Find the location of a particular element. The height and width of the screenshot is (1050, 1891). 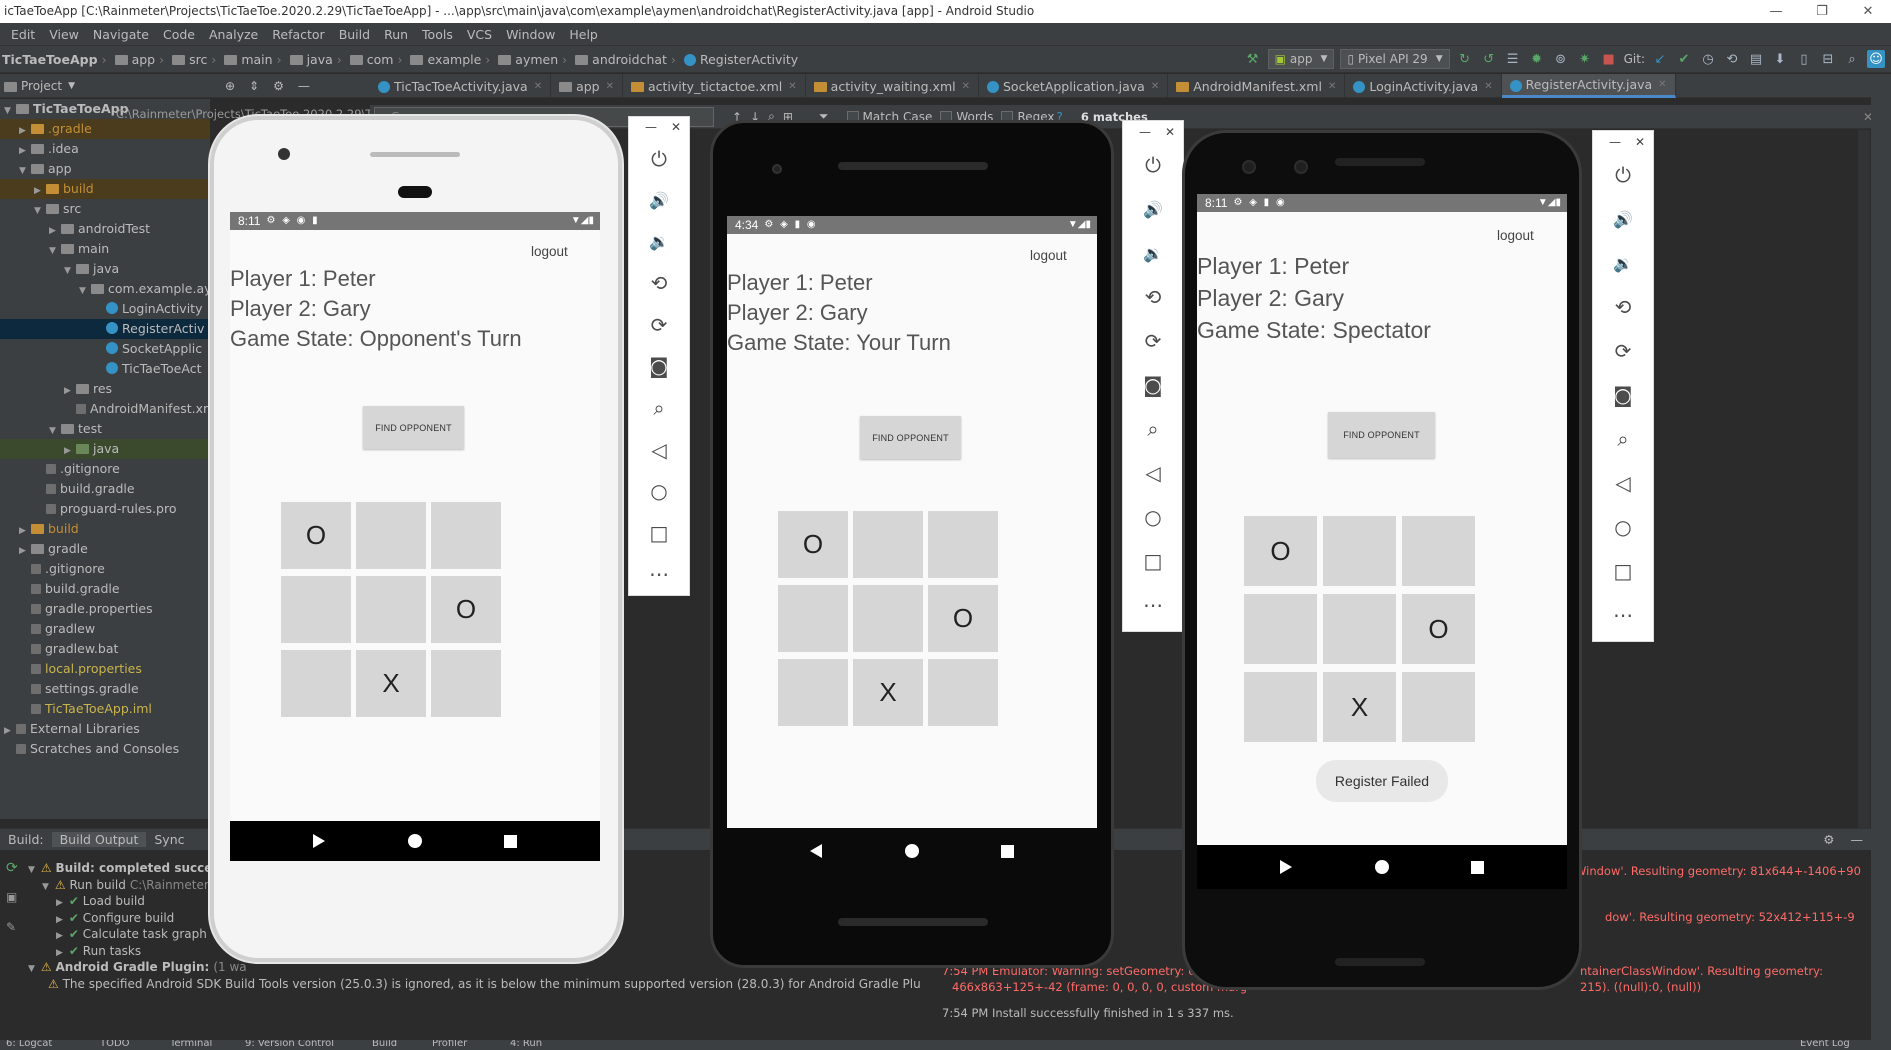

tree-item: ▶ androidTest is located at coordinates (105, 229).